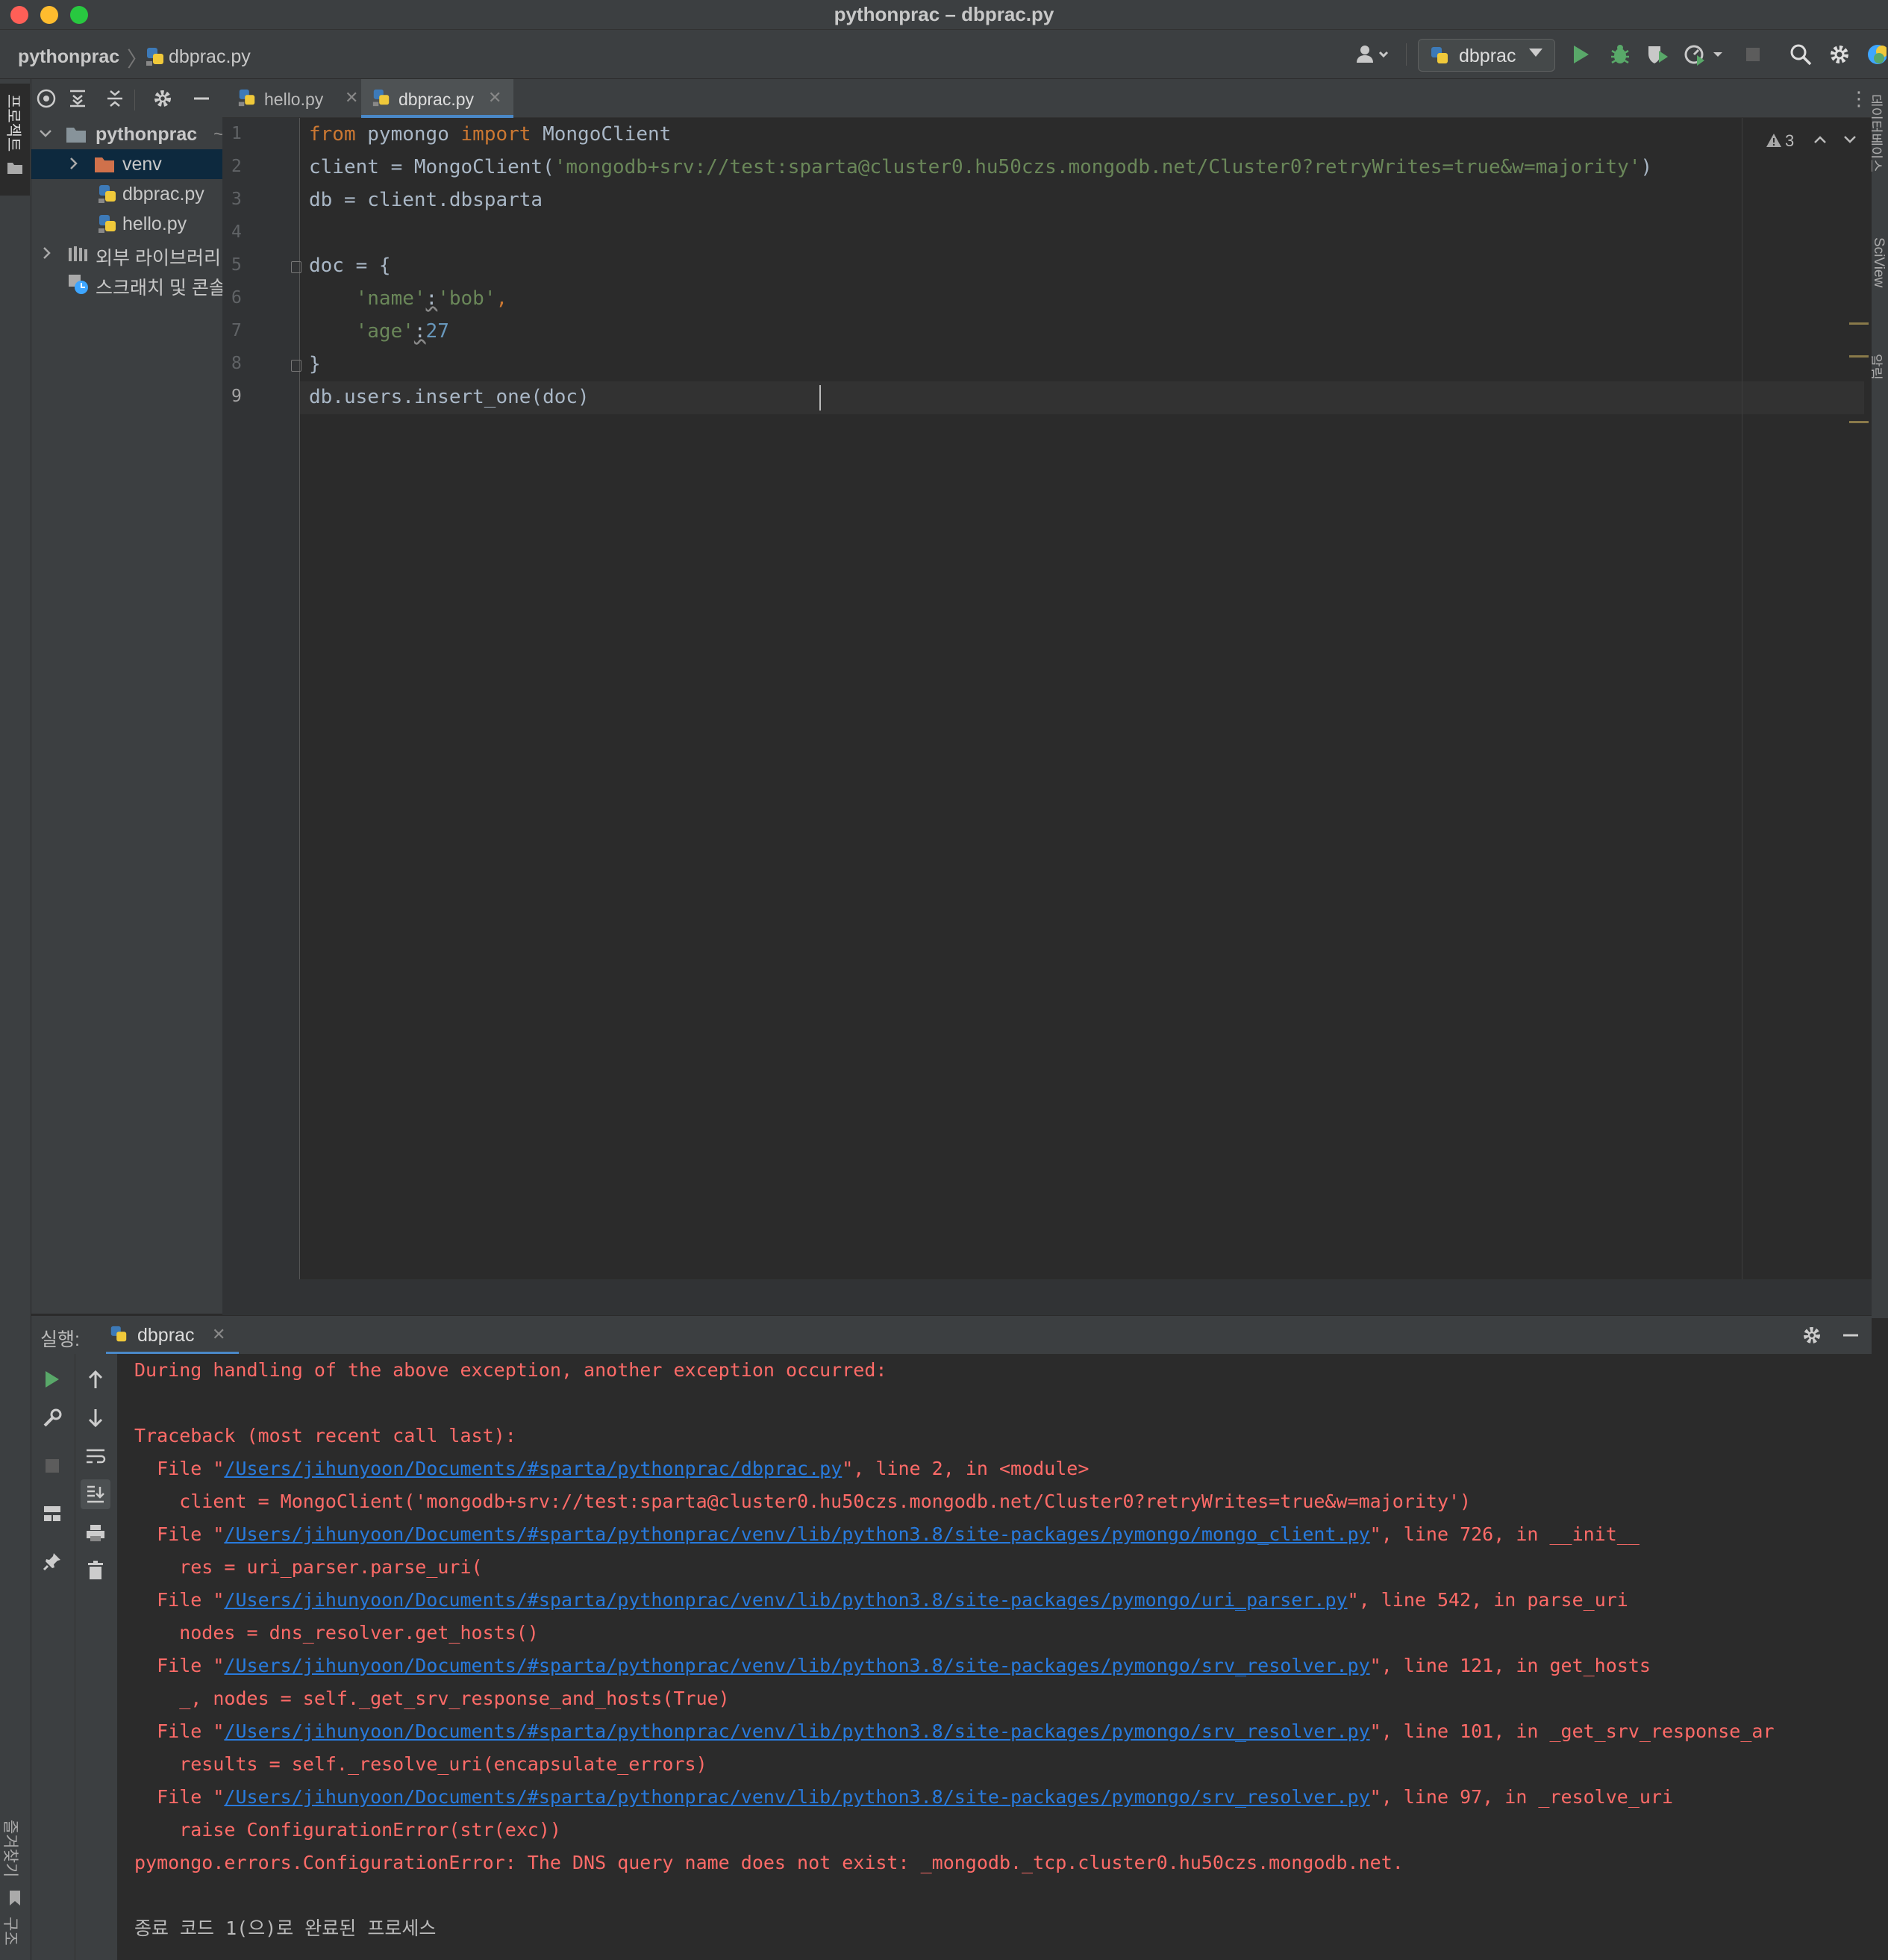  I want to click on profiler-icon, so click(1704, 55).